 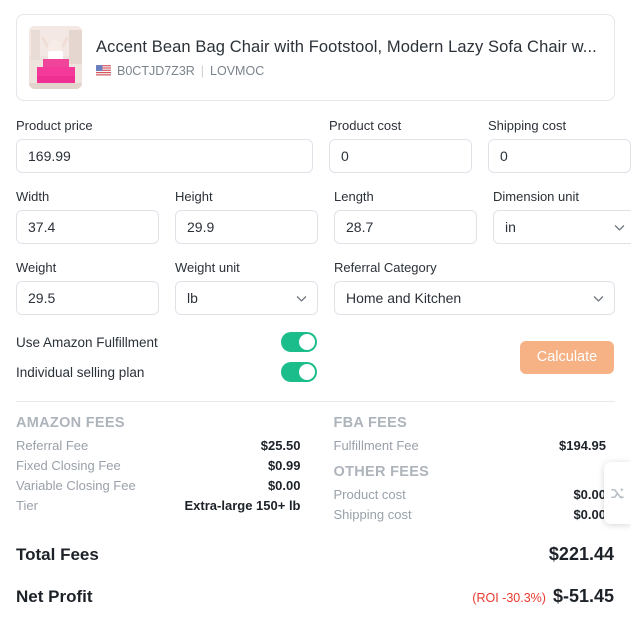 I want to click on net-profit-values: (ROI -30.3%) $-51.45, so click(x=543, y=596).